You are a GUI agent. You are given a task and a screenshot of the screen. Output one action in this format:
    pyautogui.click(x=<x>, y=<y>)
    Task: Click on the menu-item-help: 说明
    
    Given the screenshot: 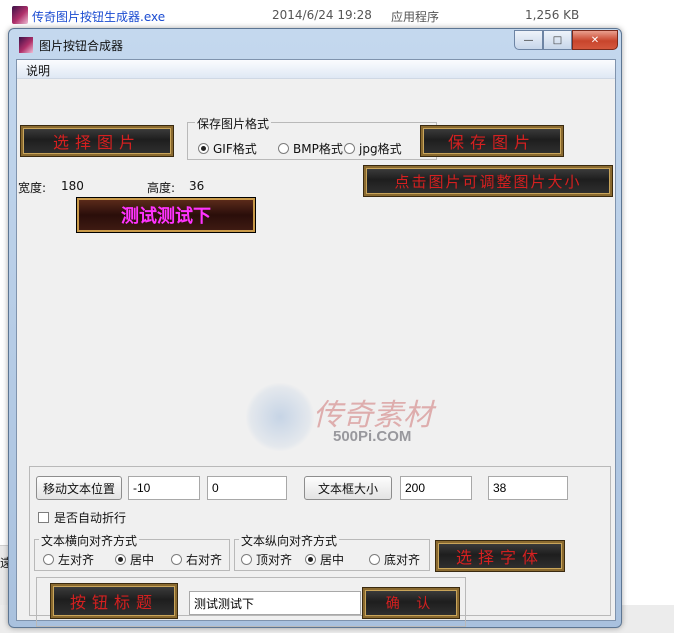 What is the action you would take?
    pyautogui.click(x=38, y=70)
    